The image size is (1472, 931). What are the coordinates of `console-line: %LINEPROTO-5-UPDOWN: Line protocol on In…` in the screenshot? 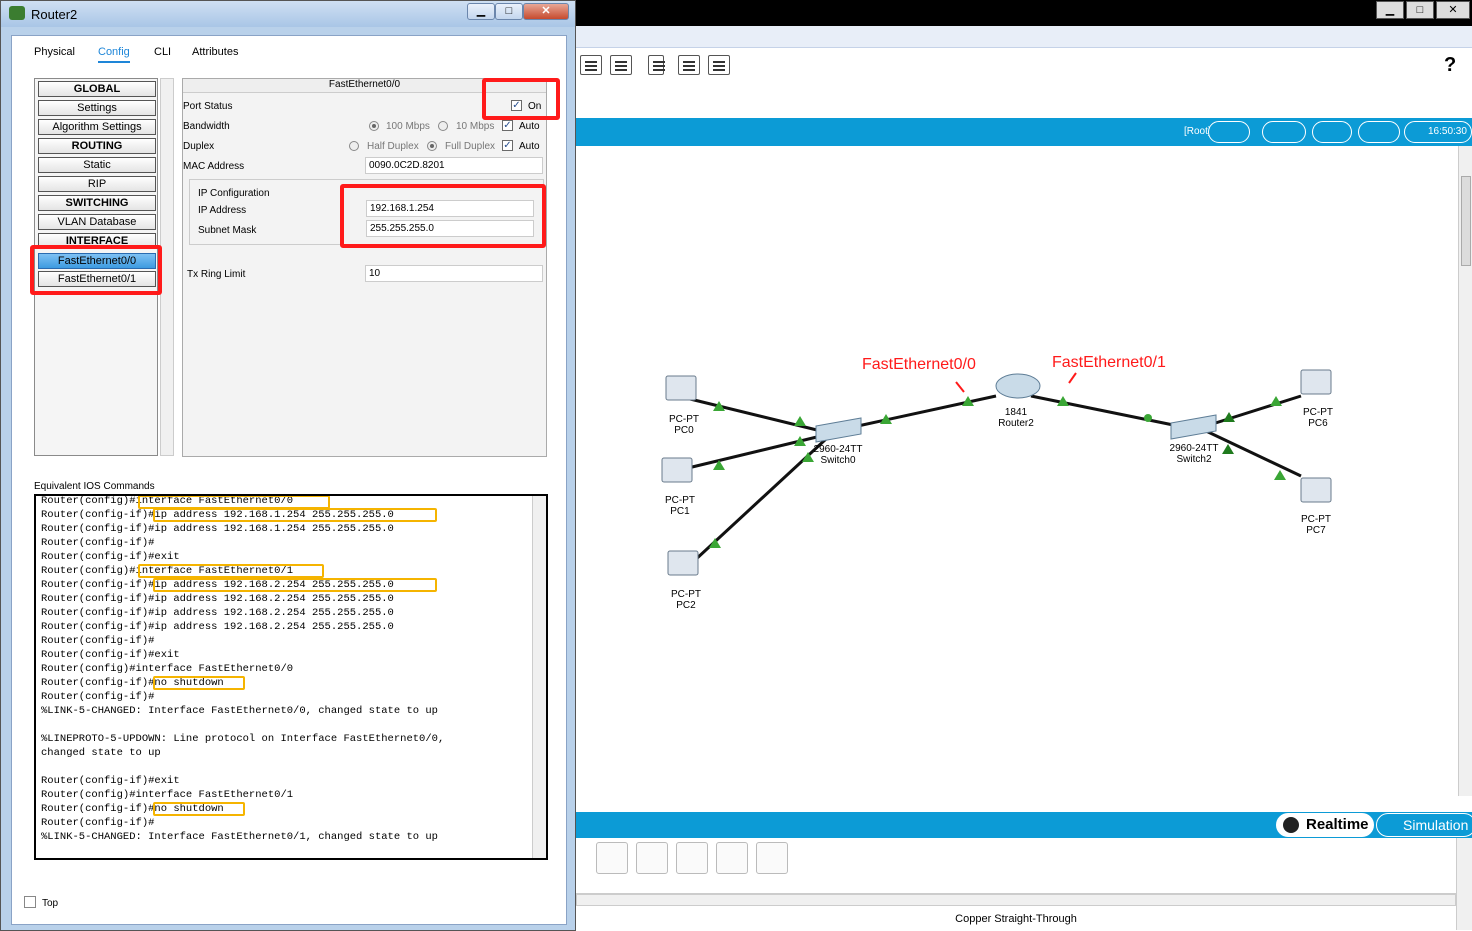 It's located at (243, 739).